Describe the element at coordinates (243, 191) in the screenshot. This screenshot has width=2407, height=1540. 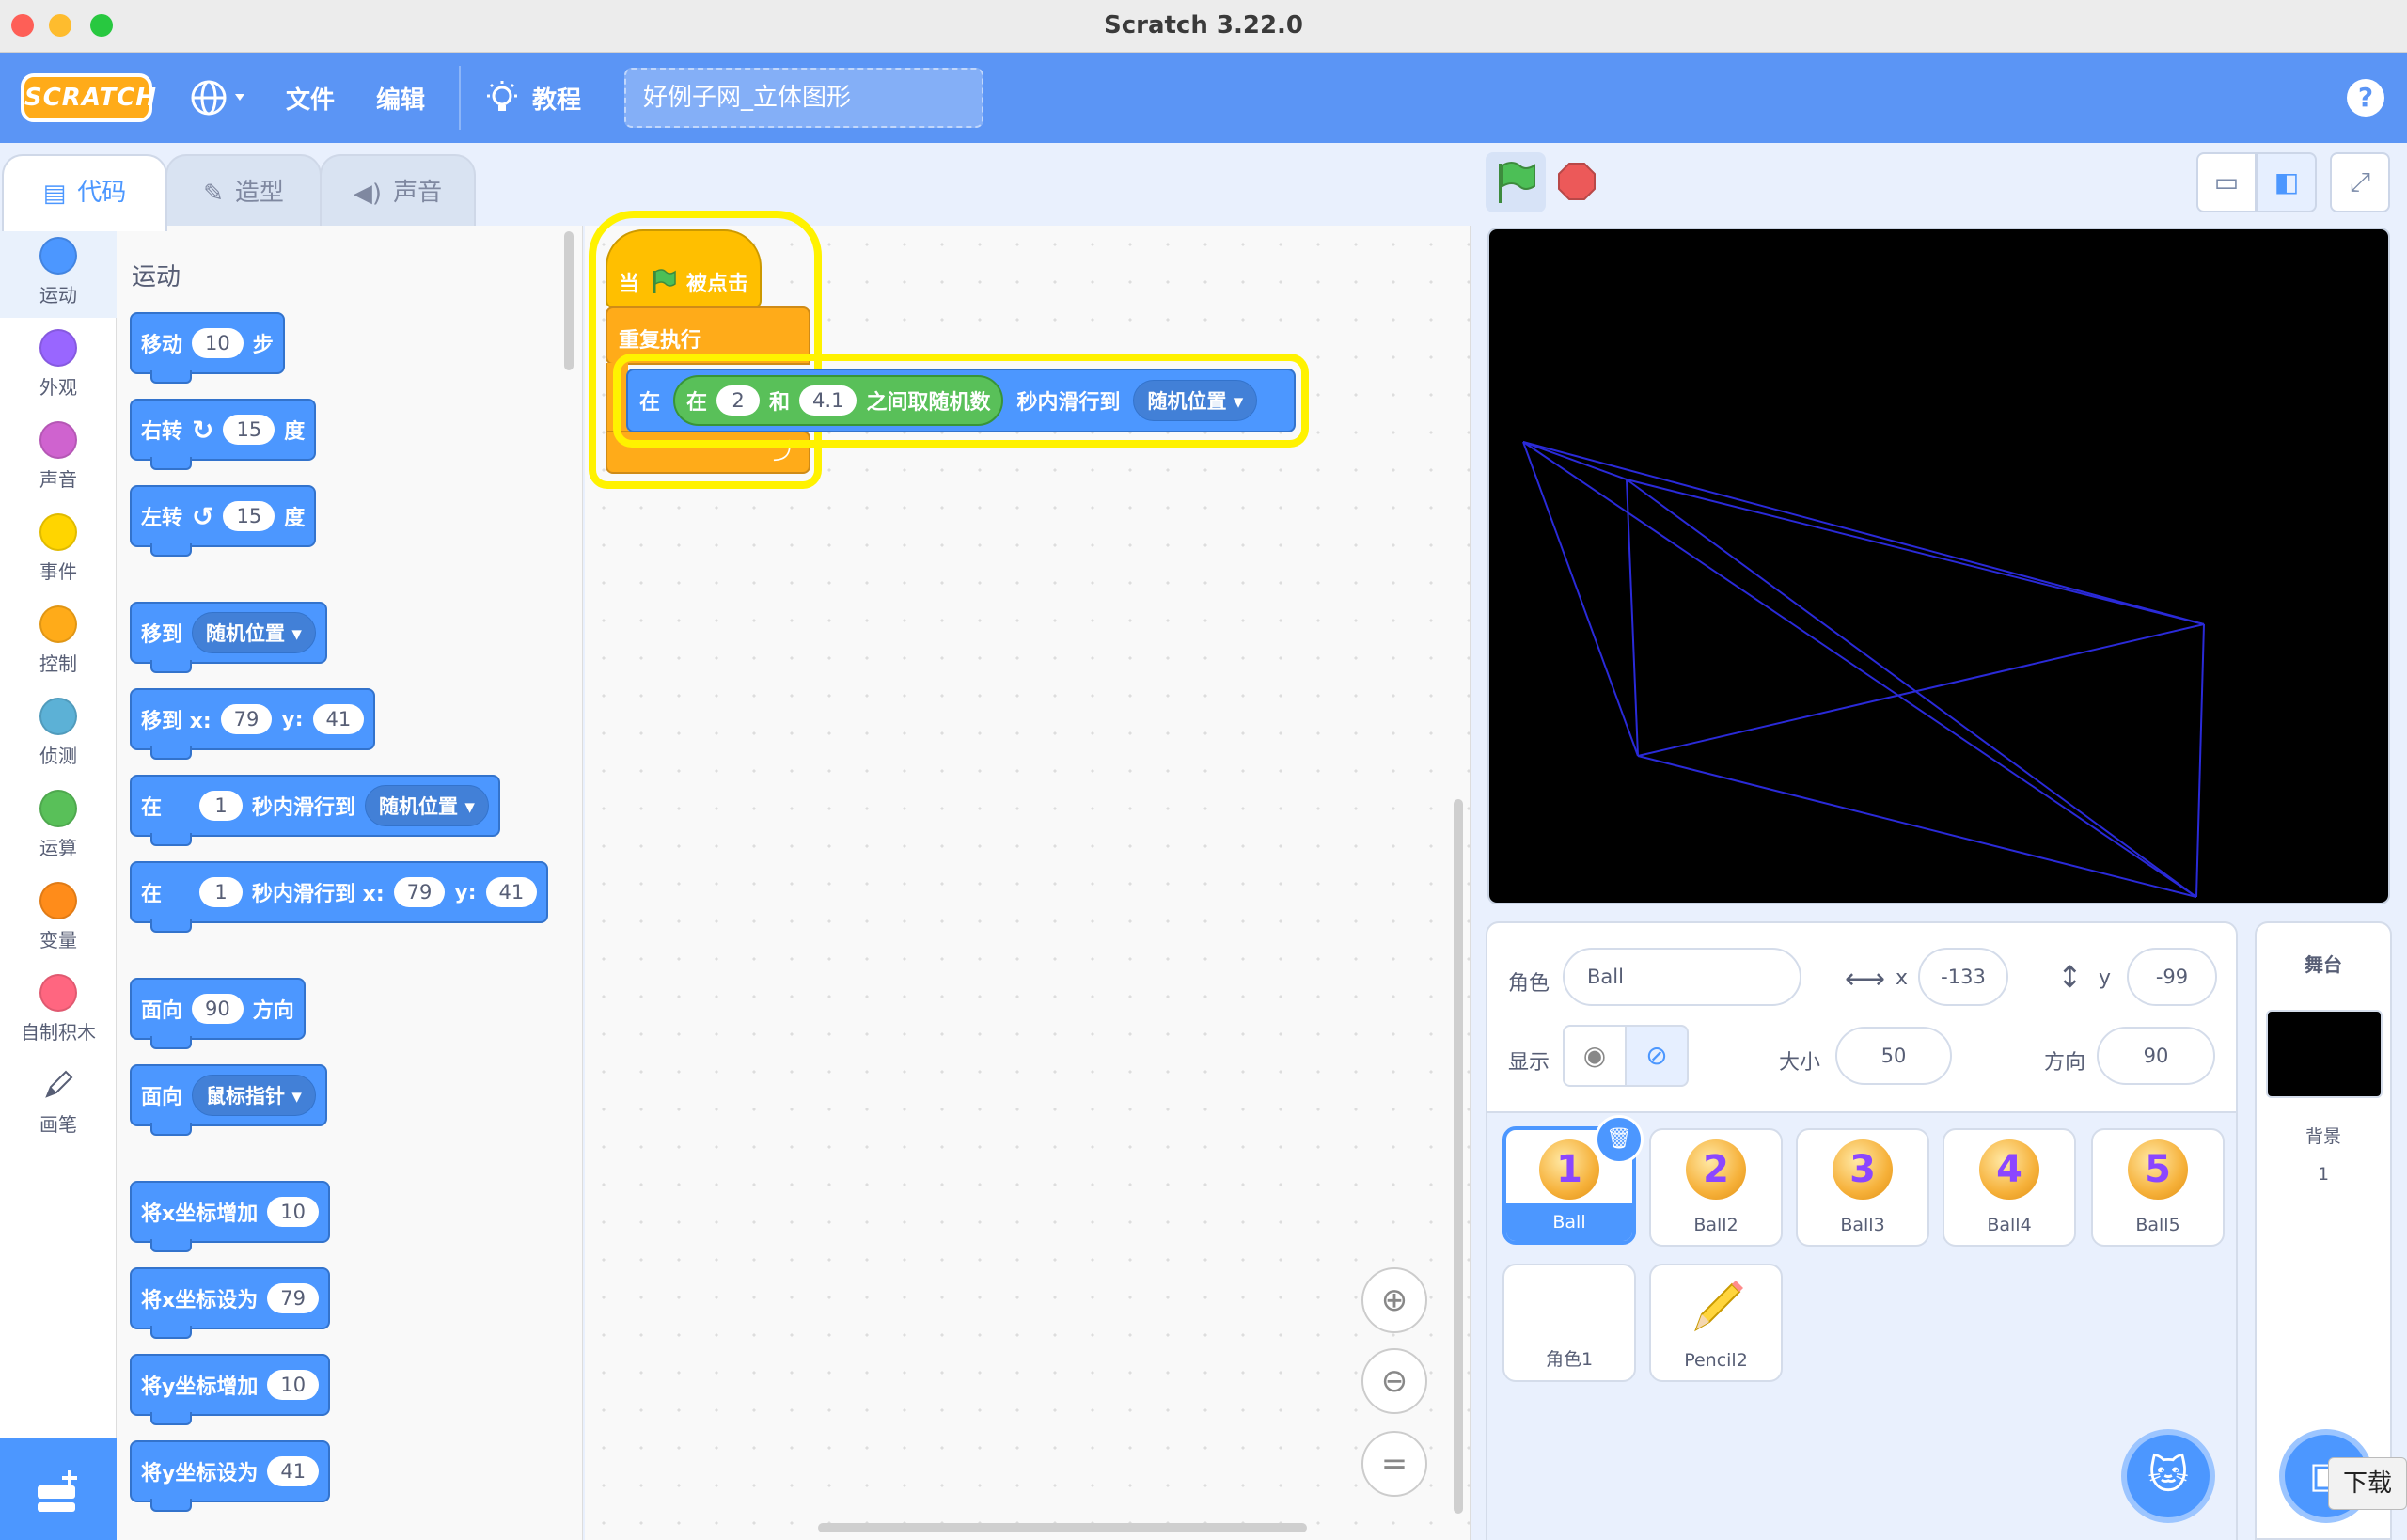
I see `tab-costumes: ✎ 造型` at that location.